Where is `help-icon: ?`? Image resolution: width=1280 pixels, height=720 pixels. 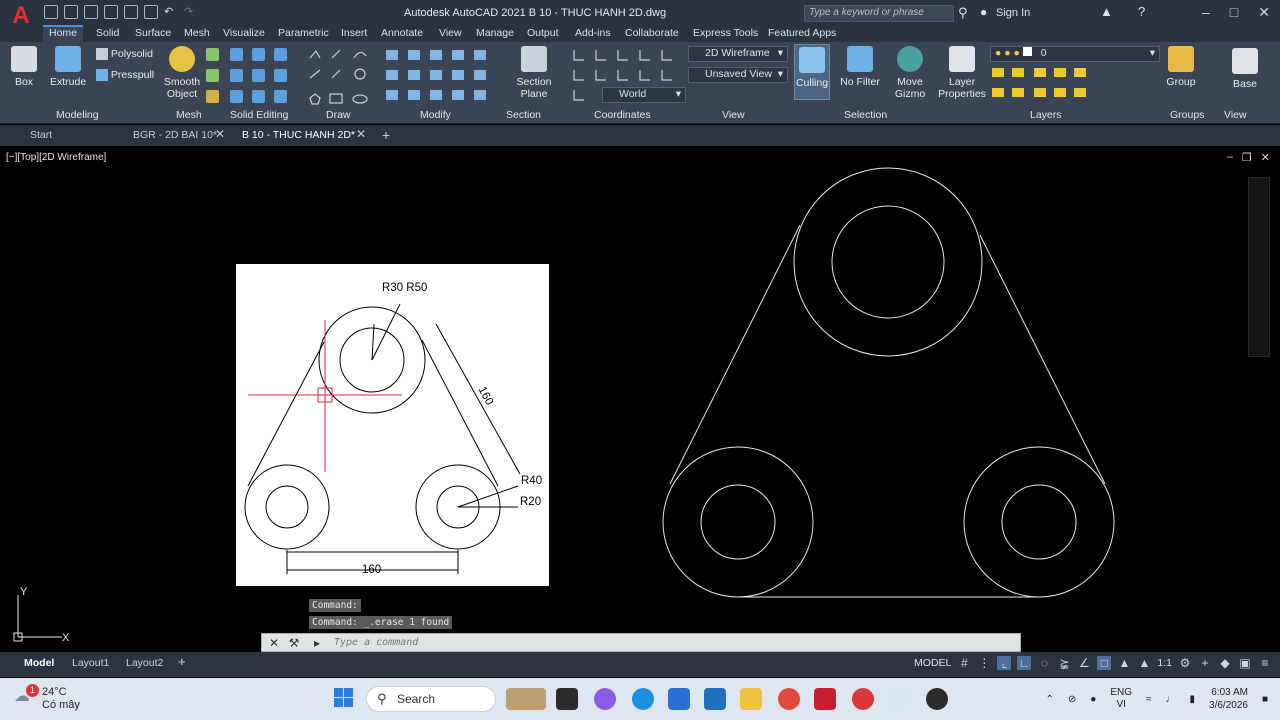 help-icon: ? is located at coordinates (1141, 11).